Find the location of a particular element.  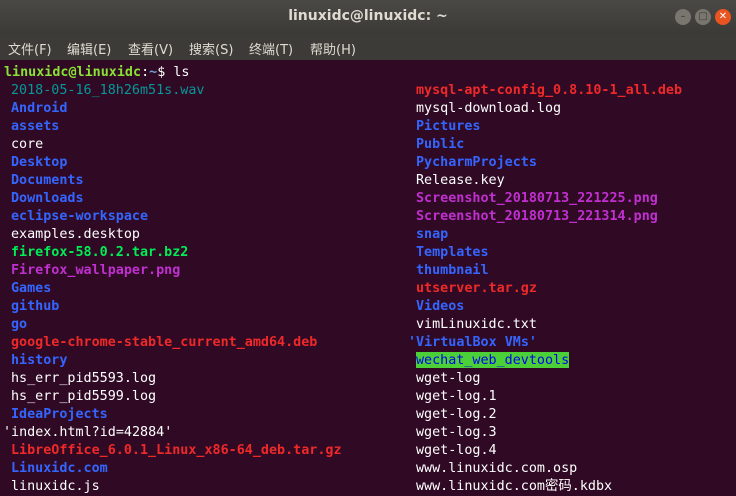

left_column-file-entry: hs_err_pid5593.log is located at coordinates (84, 378).